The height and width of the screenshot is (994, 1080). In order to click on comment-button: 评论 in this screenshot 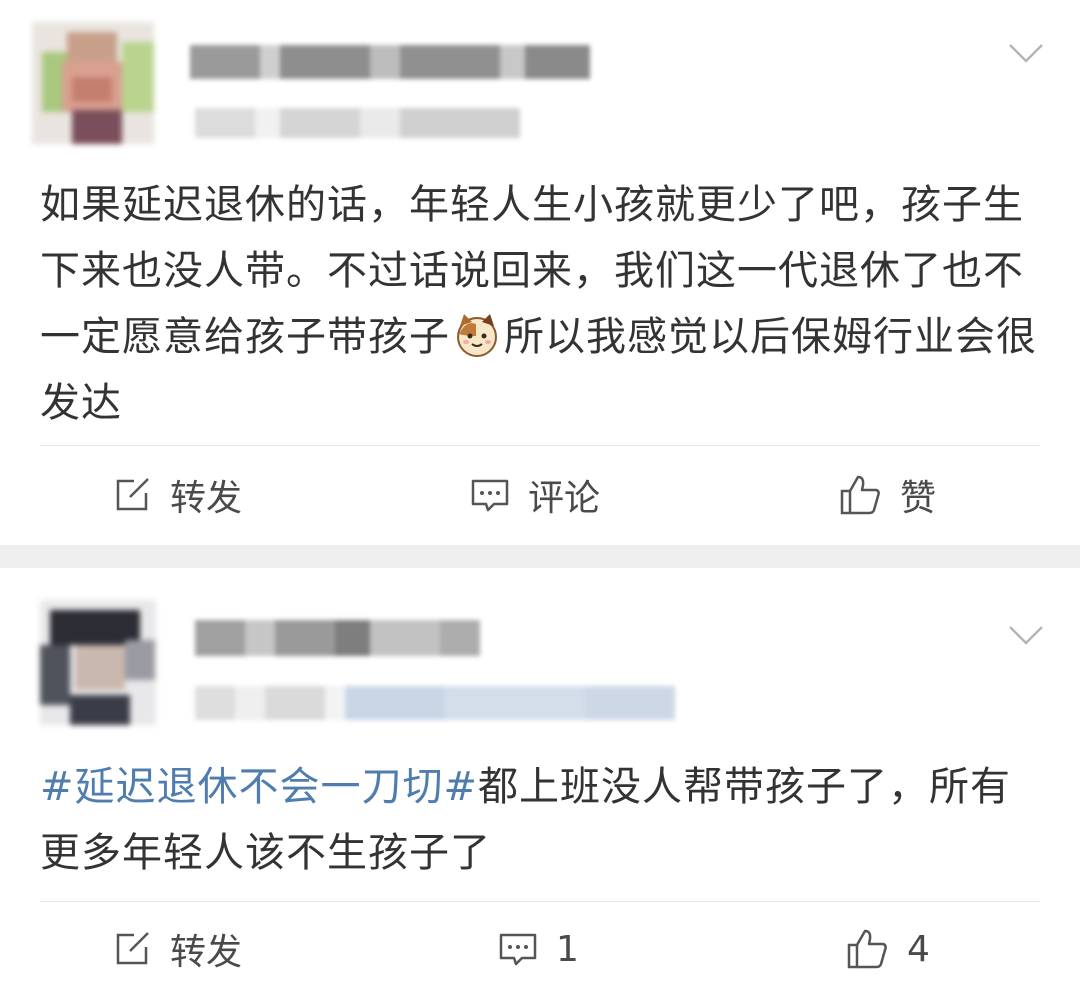, I will do `click(535, 495)`.